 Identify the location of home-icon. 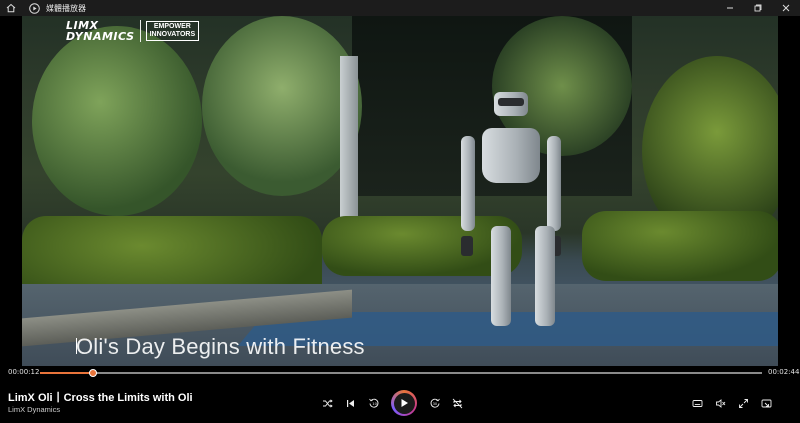
(11, 8).